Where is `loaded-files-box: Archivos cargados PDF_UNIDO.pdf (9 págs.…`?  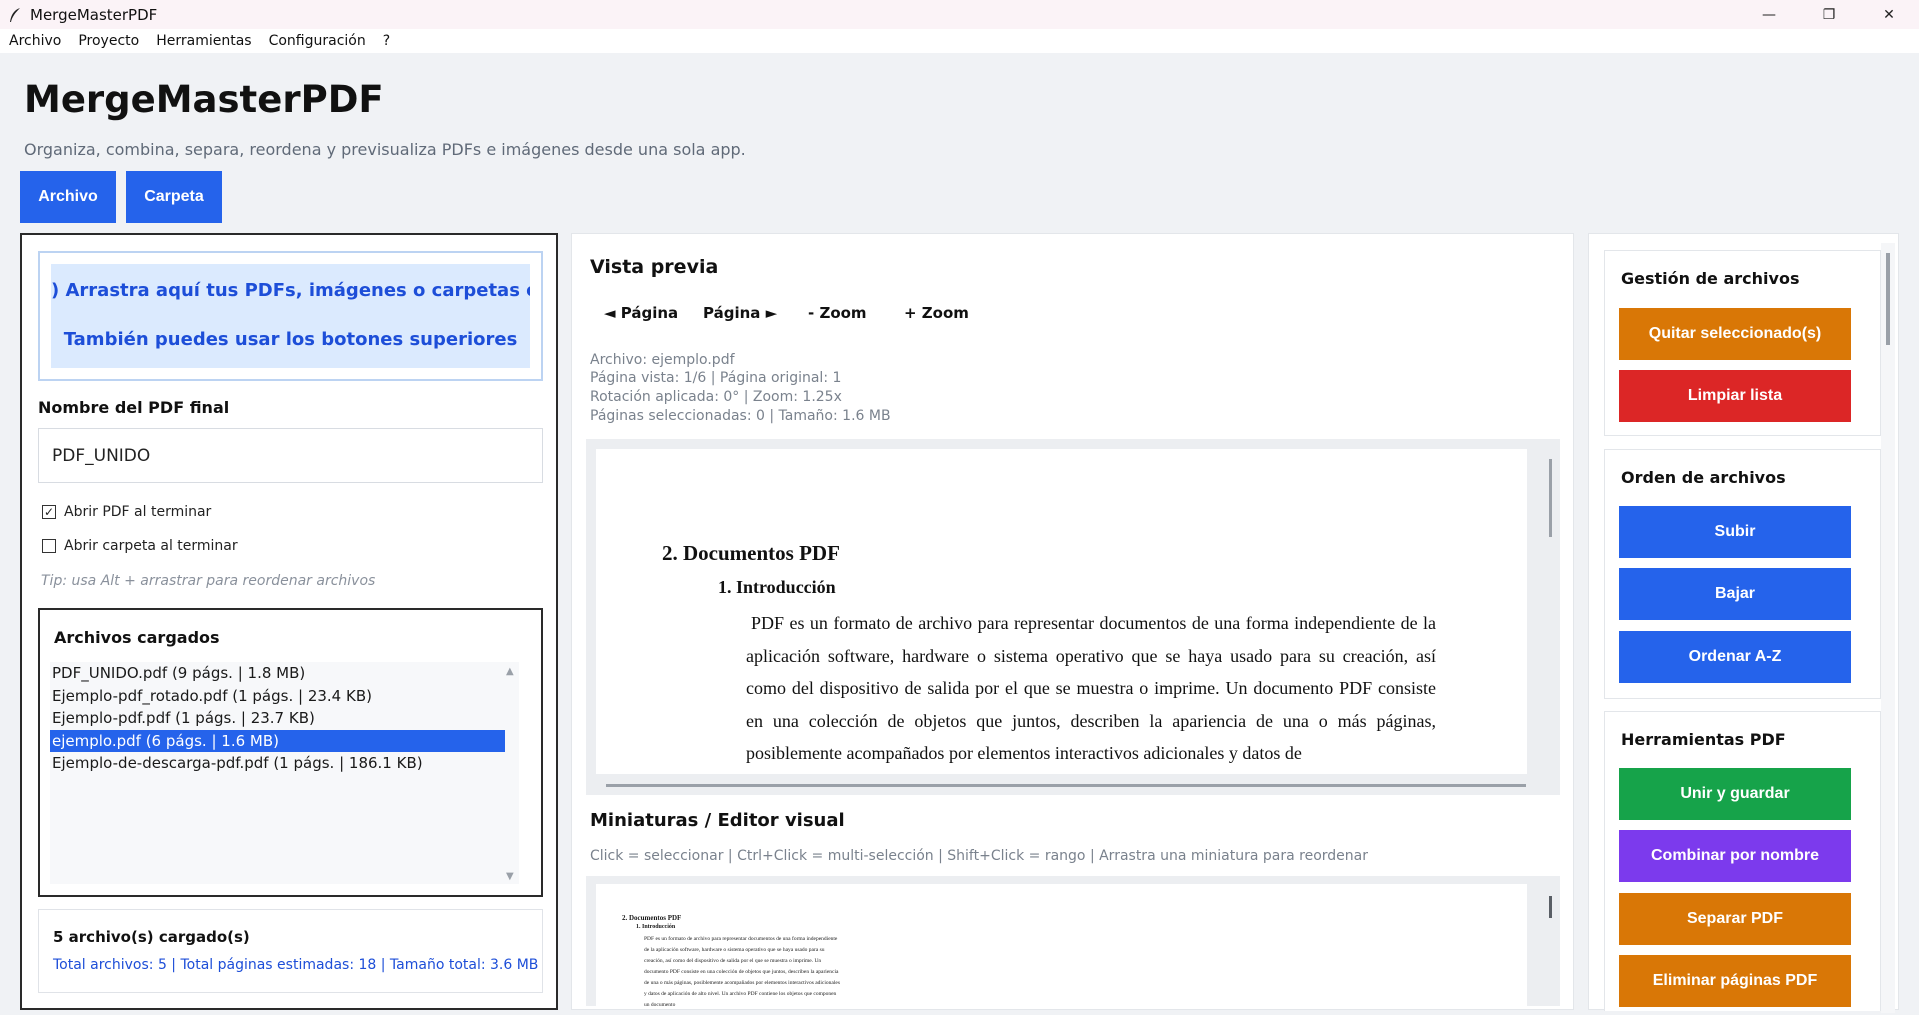
loaded-files-box: Archivos cargados PDF_UNIDO.pdf (9 págs.… is located at coordinates (290, 752).